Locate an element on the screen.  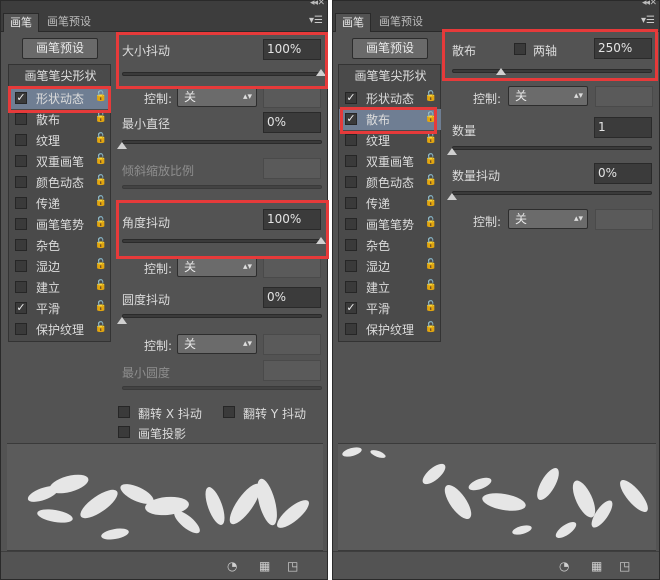
min-diameter-value: 0% is located at coordinates (292, 122).